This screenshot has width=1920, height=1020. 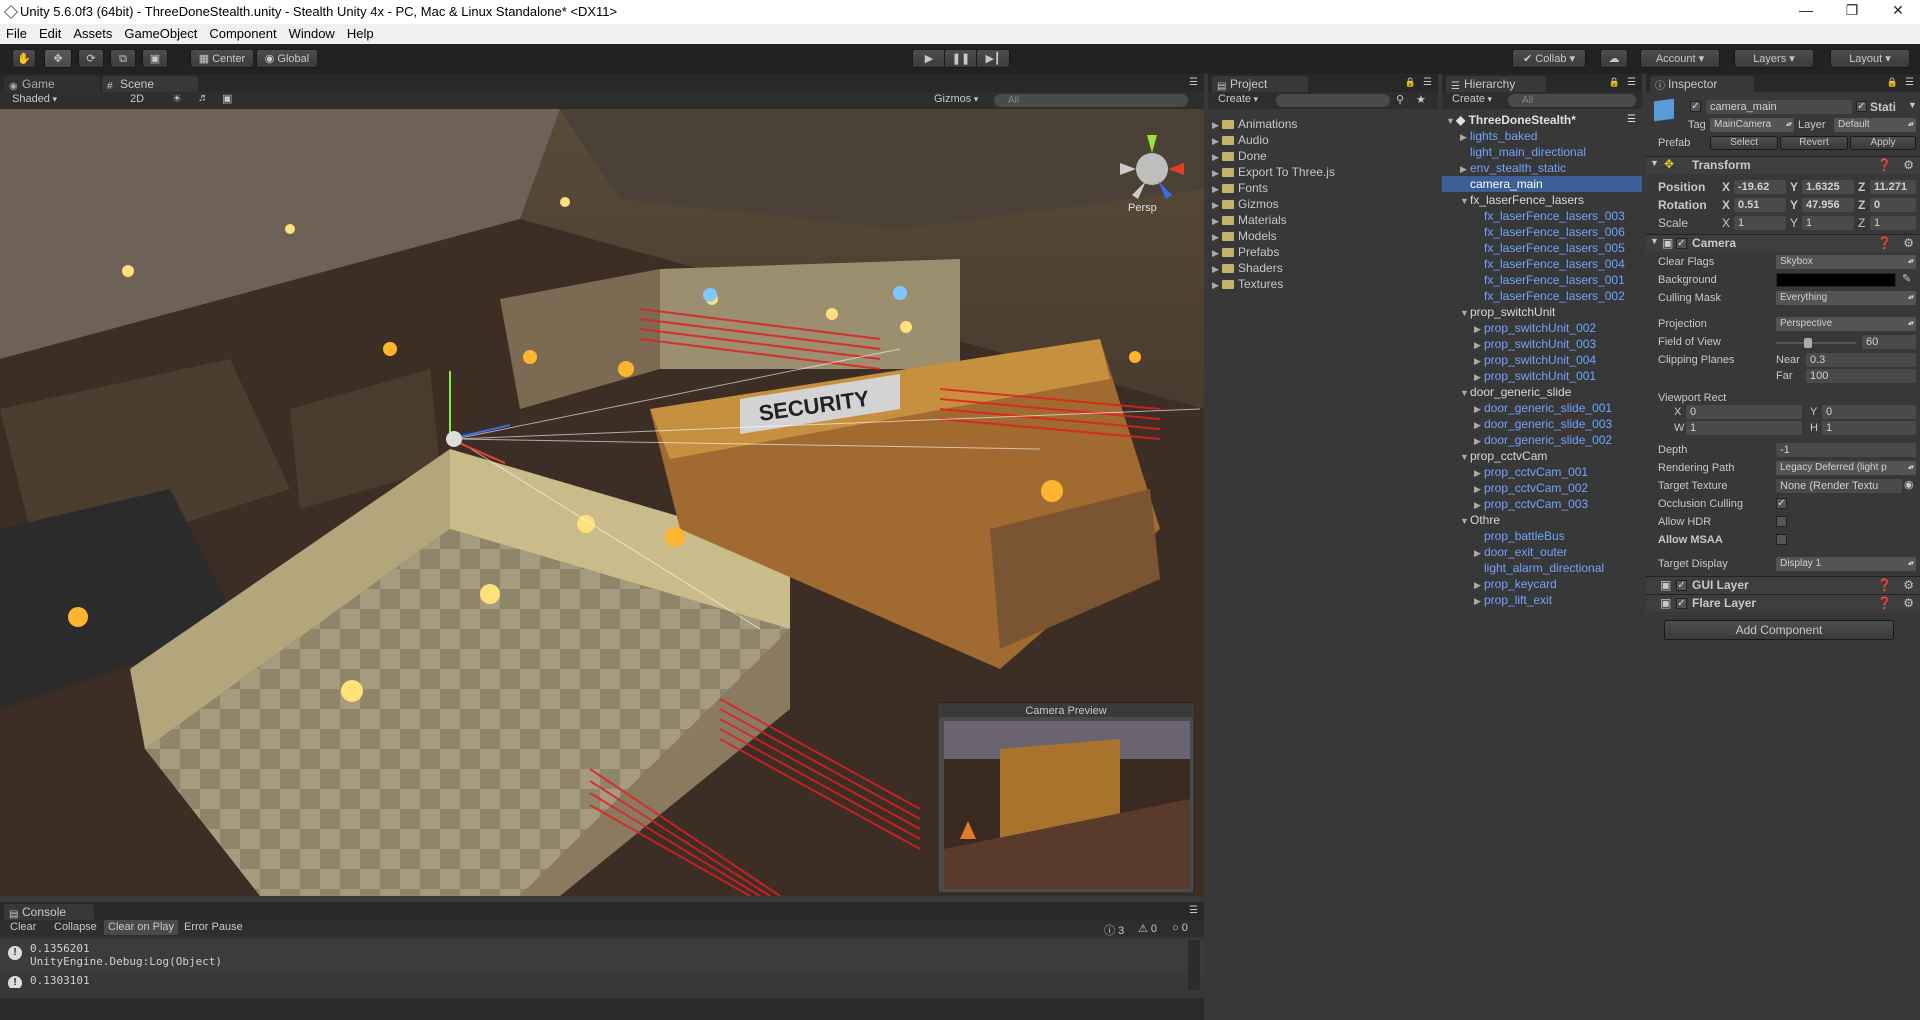 What do you see at coordinates (1542, 328) in the screenshot?
I see `hierarchy-item: ▶ prop_switchUnit_002` at bounding box center [1542, 328].